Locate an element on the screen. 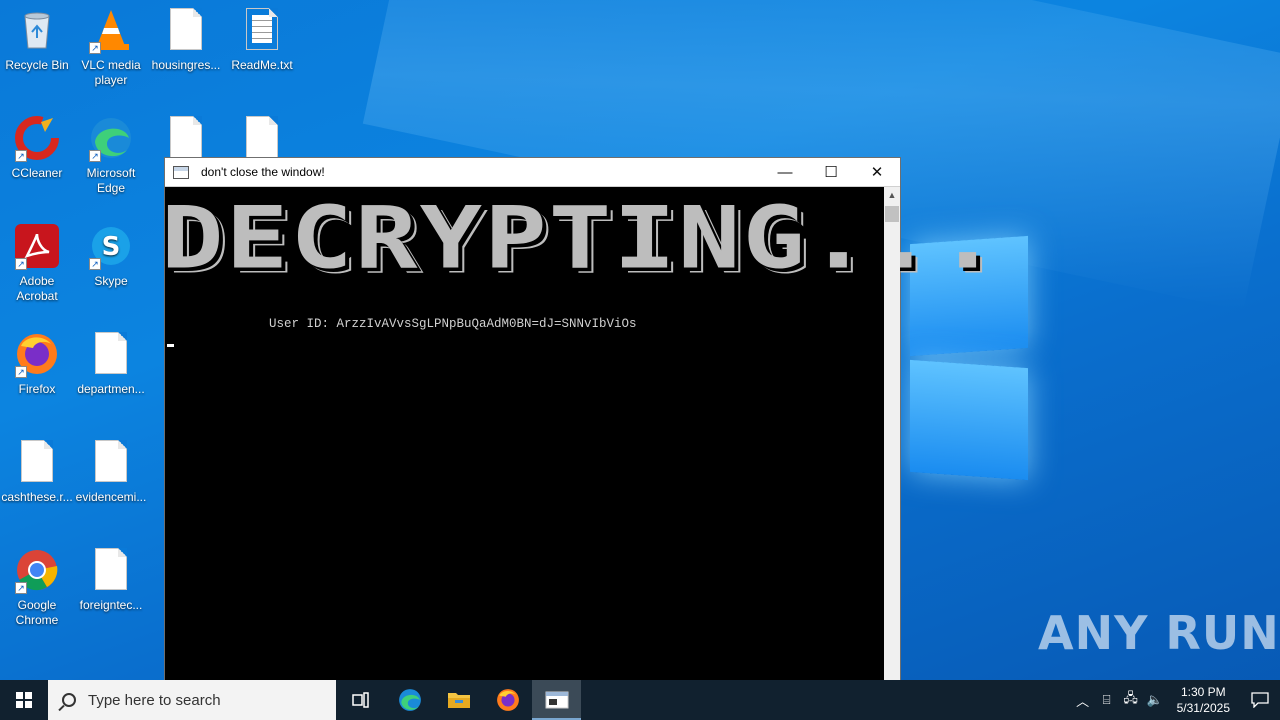 This screenshot has width=1280, height=720. clock-time: 1:30 PM is located at coordinates (1203, 692).